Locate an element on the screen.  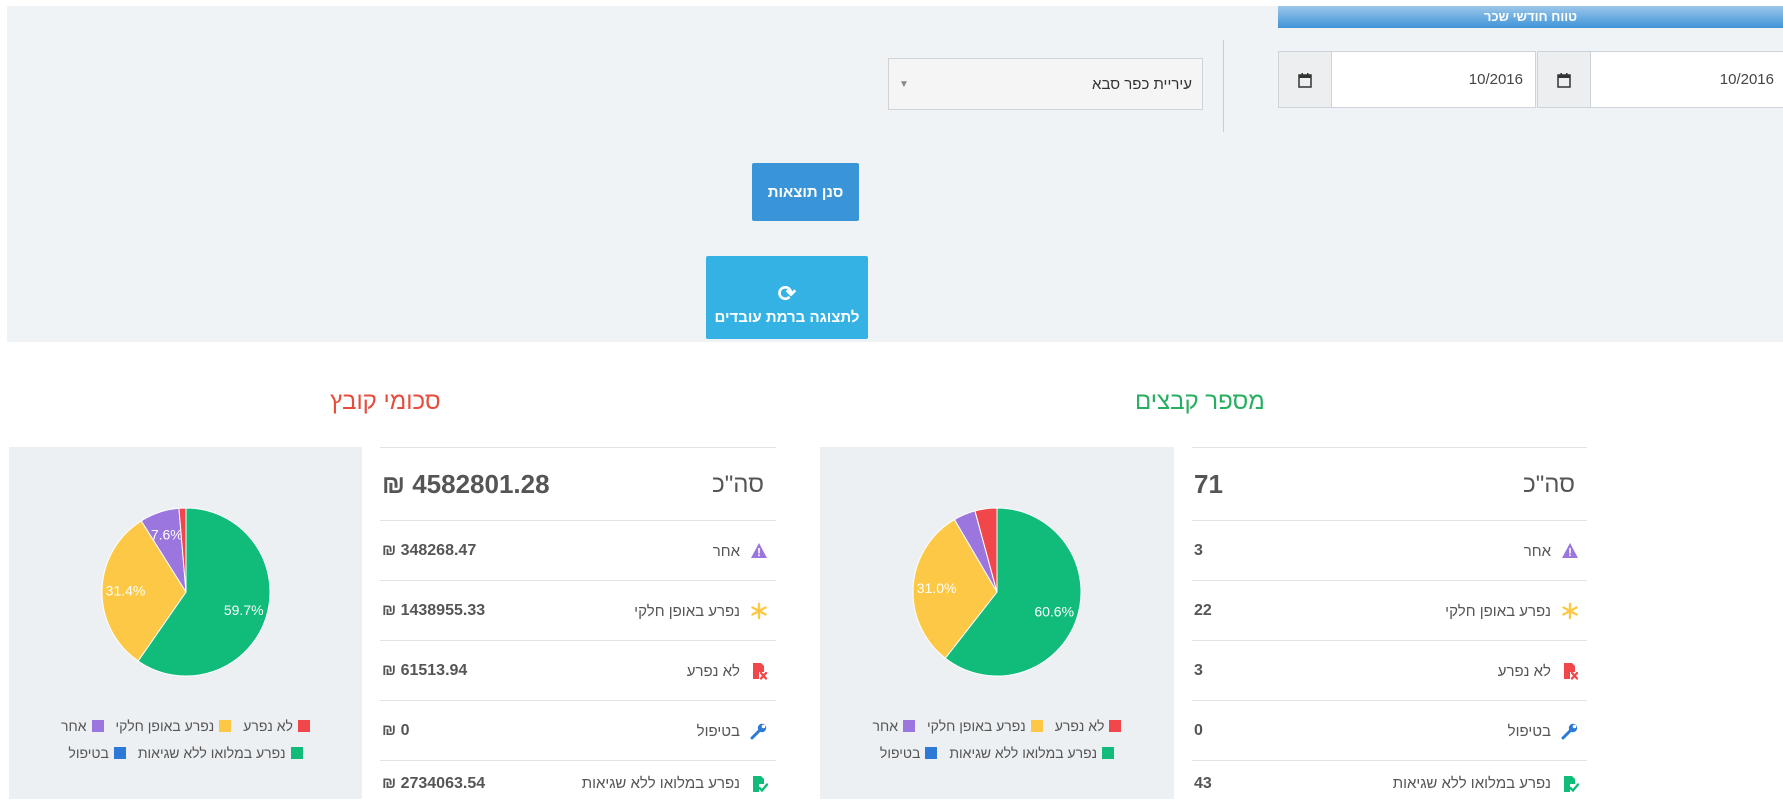
date-from-group: 10/2016 is located at coordinates (1660, 79).